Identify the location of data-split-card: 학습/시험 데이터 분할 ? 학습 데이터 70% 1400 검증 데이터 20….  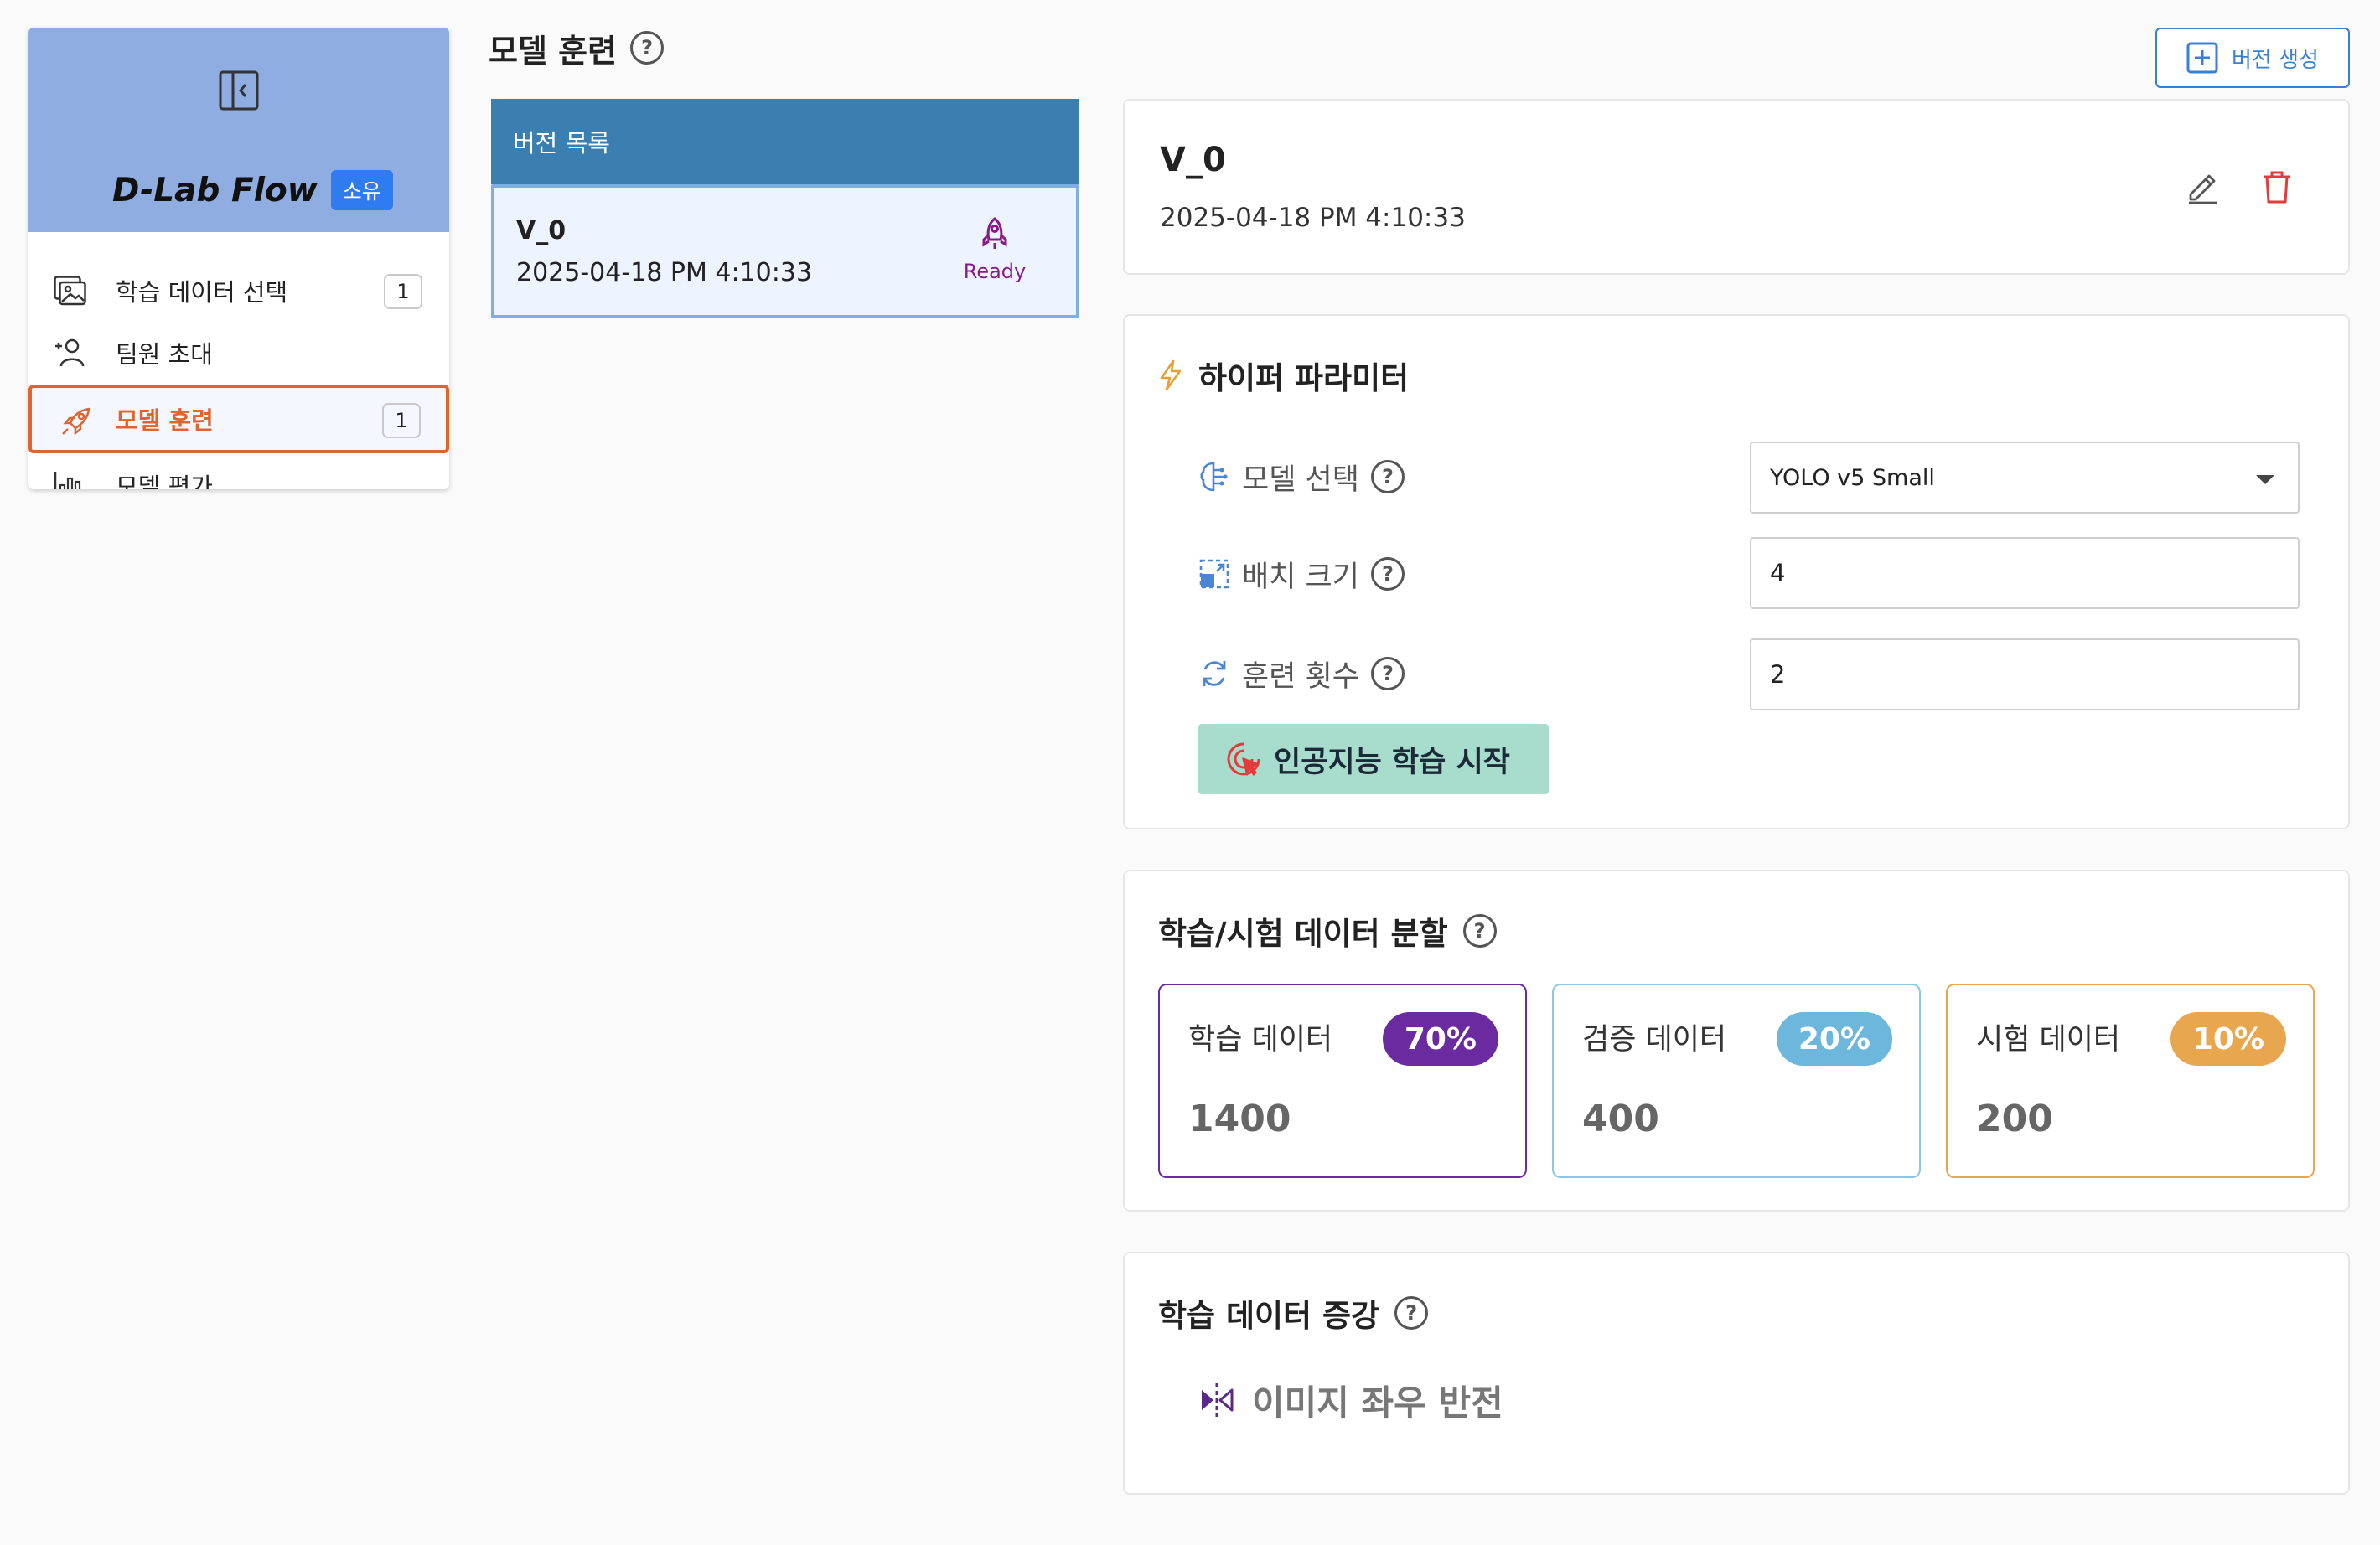
(1736, 1041).